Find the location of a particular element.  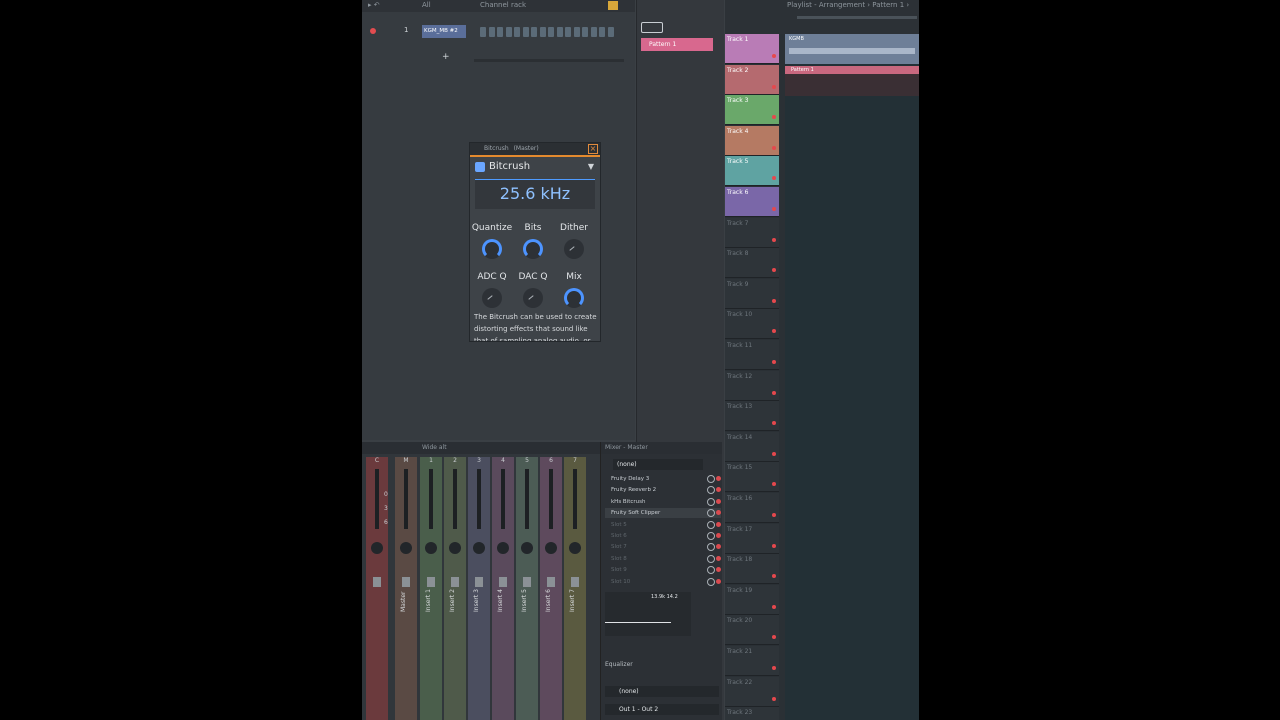

track-header: Track 6 is located at coordinates (752, 202).